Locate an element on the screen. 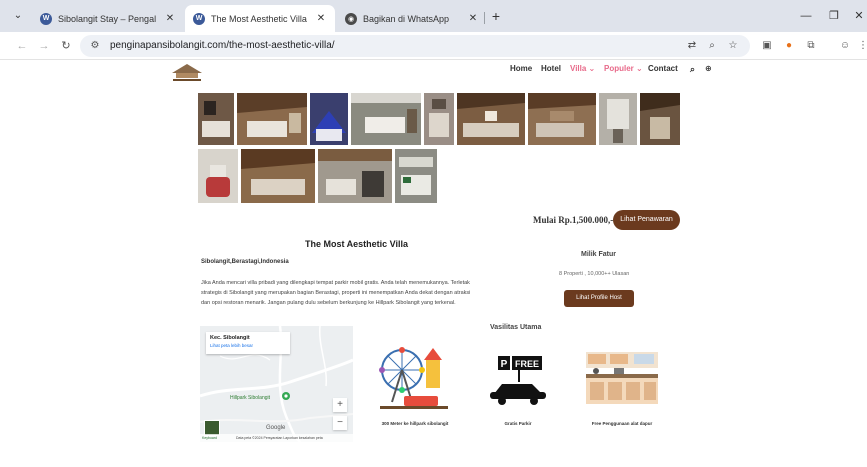 The width and height of the screenshot is (867, 467). villa-title: The Most Aesthetic Villa is located at coordinates (357, 244).